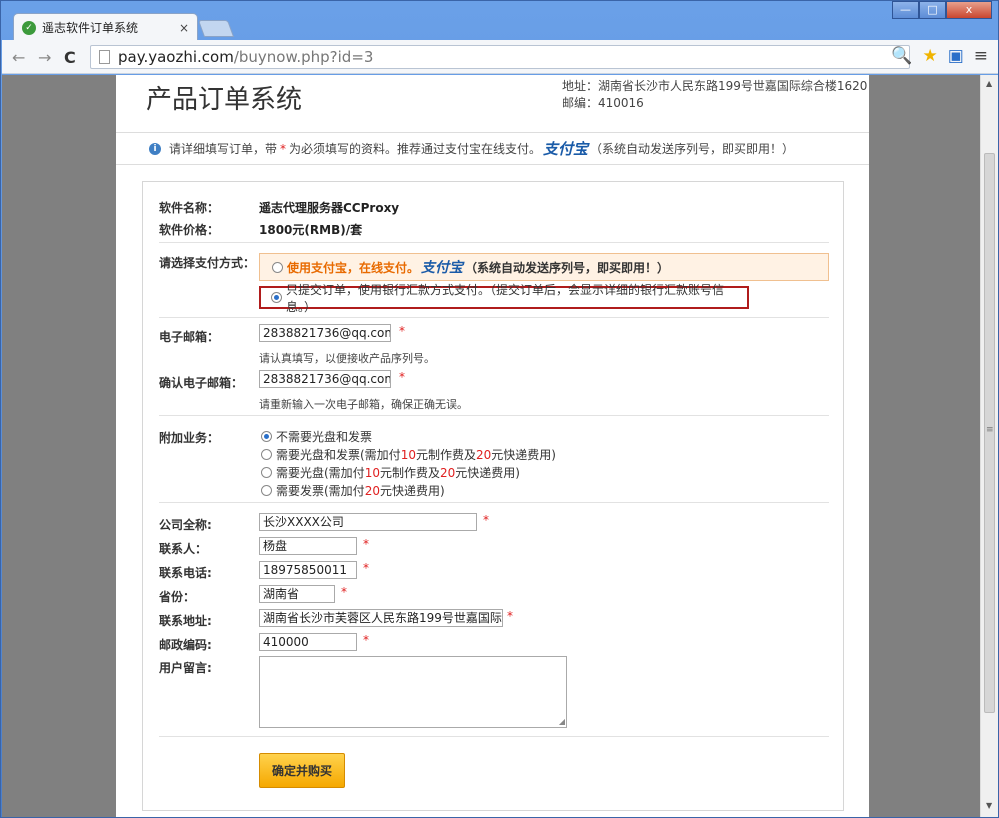  What do you see at coordinates (929, 56) in the screenshot?
I see `star-bookmark-icon: ★` at bounding box center [929, 56].